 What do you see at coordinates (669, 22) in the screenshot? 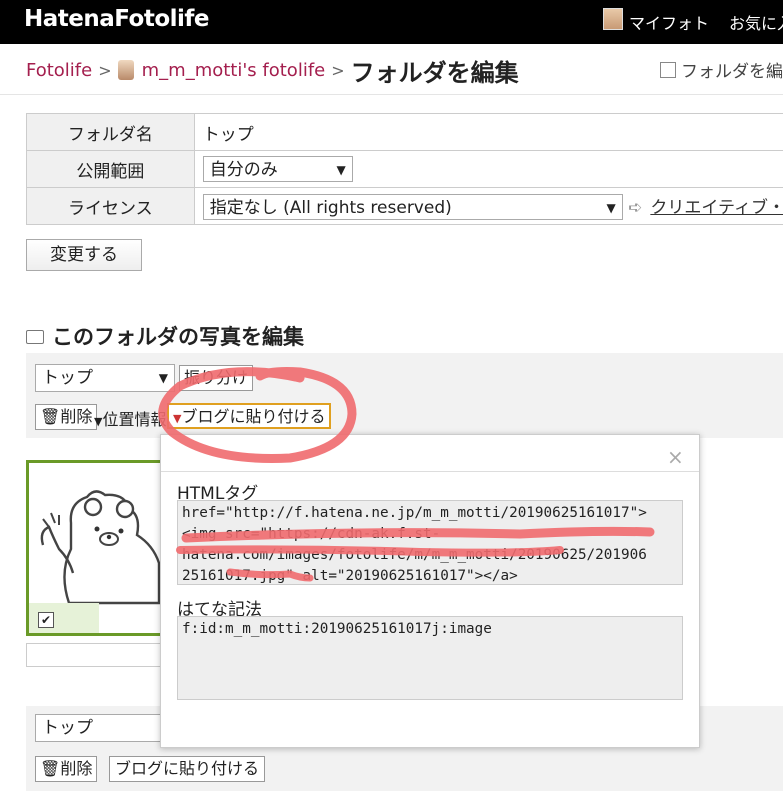
I see `myfoto-link: マイフォト` at bounding box center [669, 22].